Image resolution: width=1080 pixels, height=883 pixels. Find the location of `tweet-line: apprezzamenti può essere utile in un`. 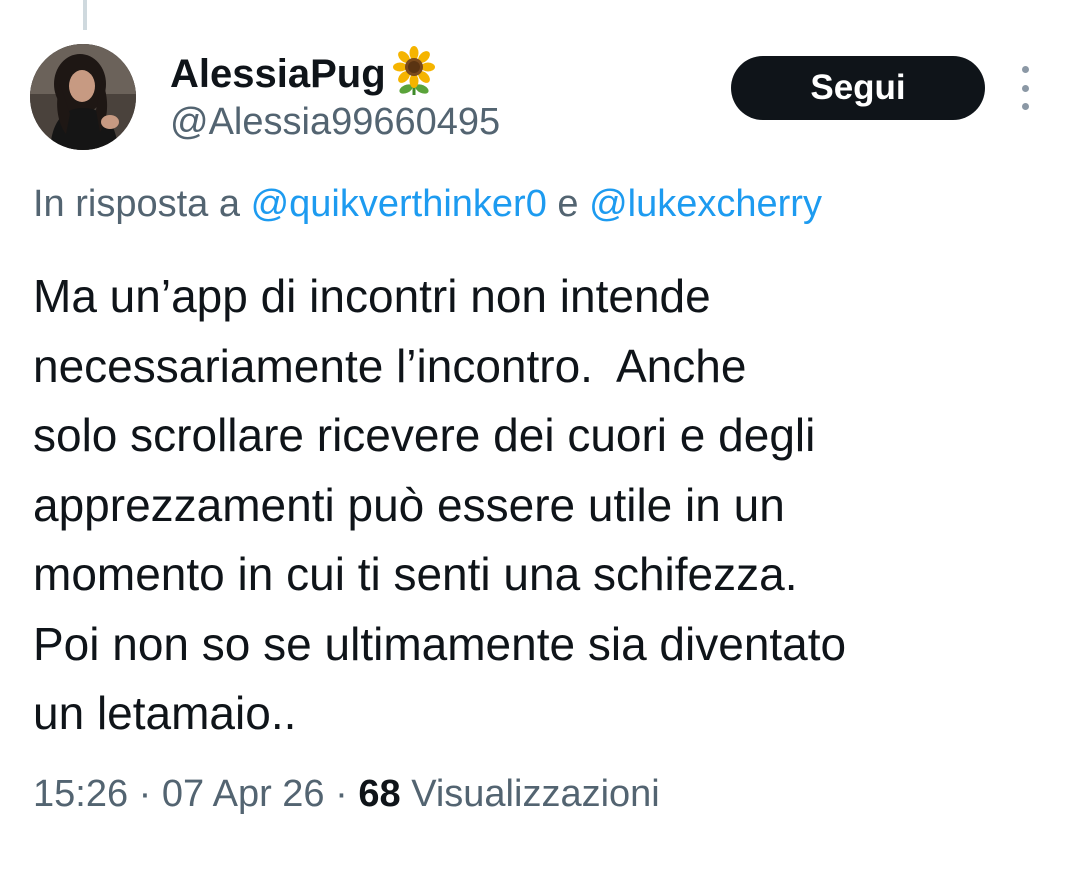

tweet-line: apprezzamenti può essere utile in un is located at coordinates (409, 504).